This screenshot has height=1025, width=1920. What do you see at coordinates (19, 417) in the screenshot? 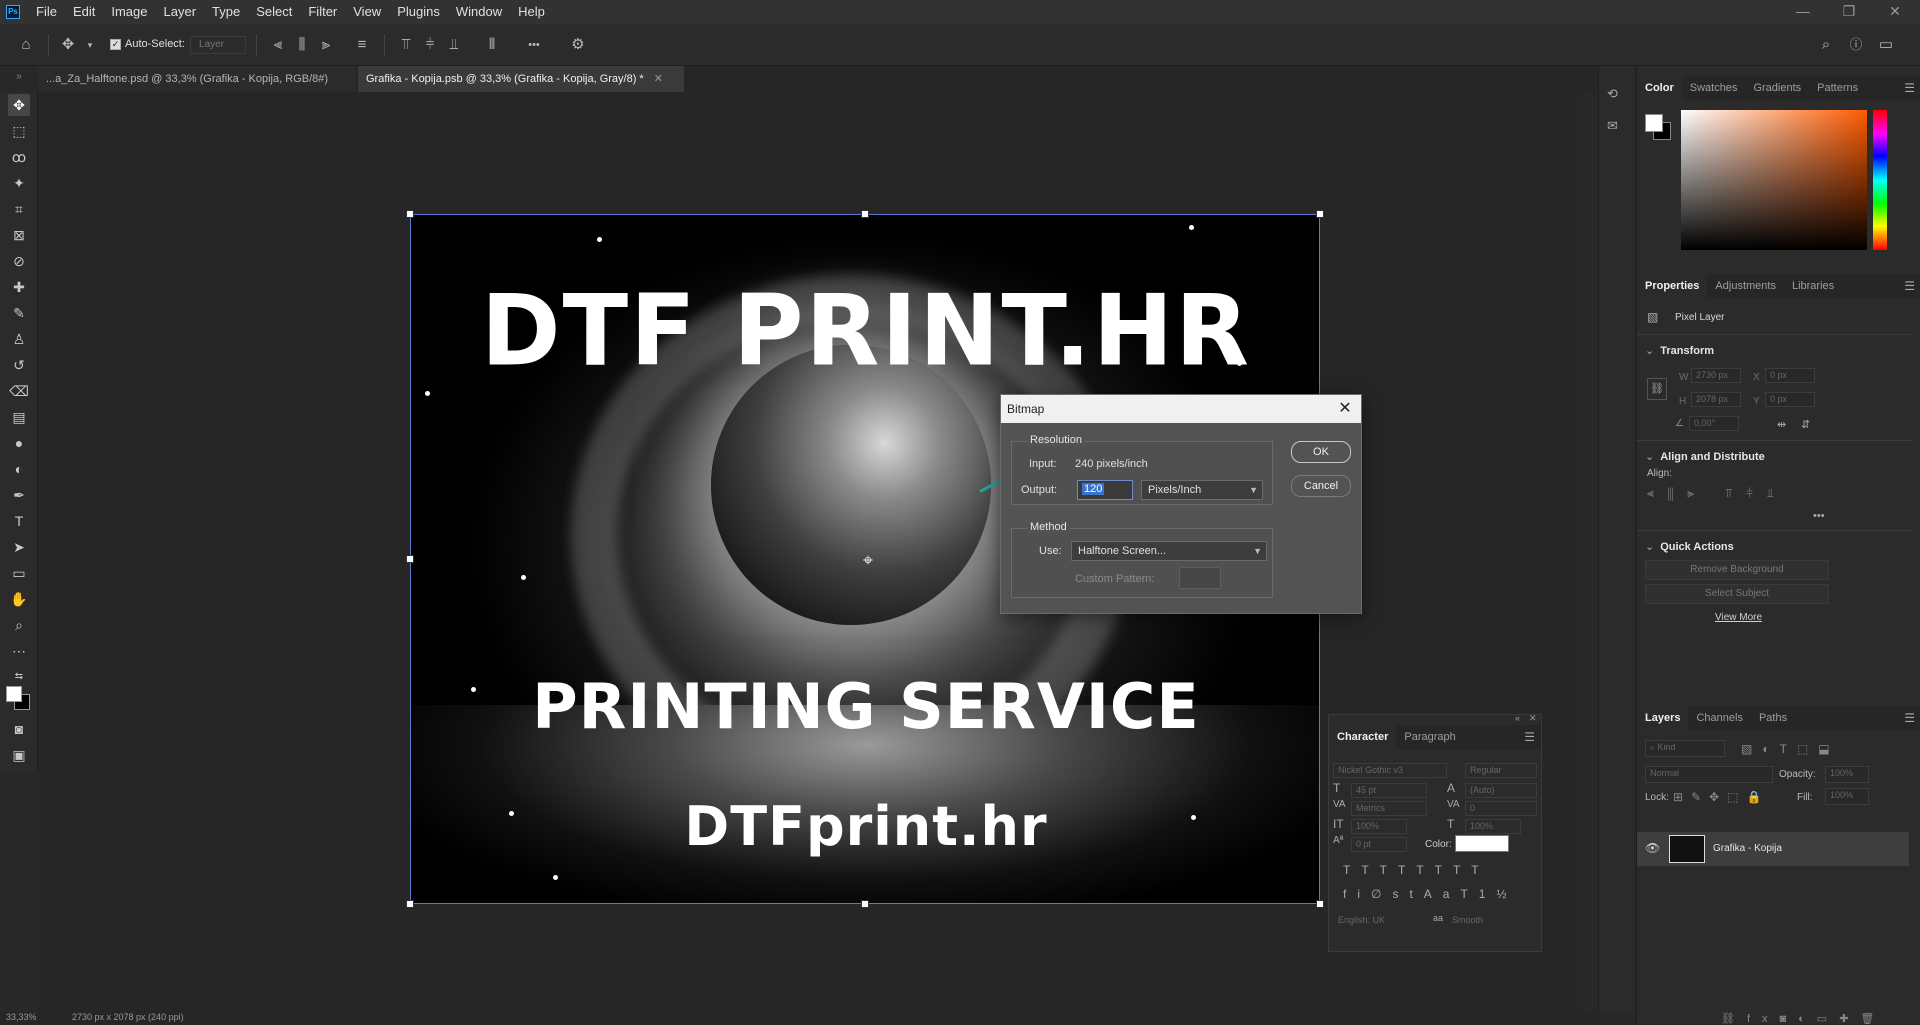
I see `gradient-tool-icon: ▤` at bounding box center [19, 417].